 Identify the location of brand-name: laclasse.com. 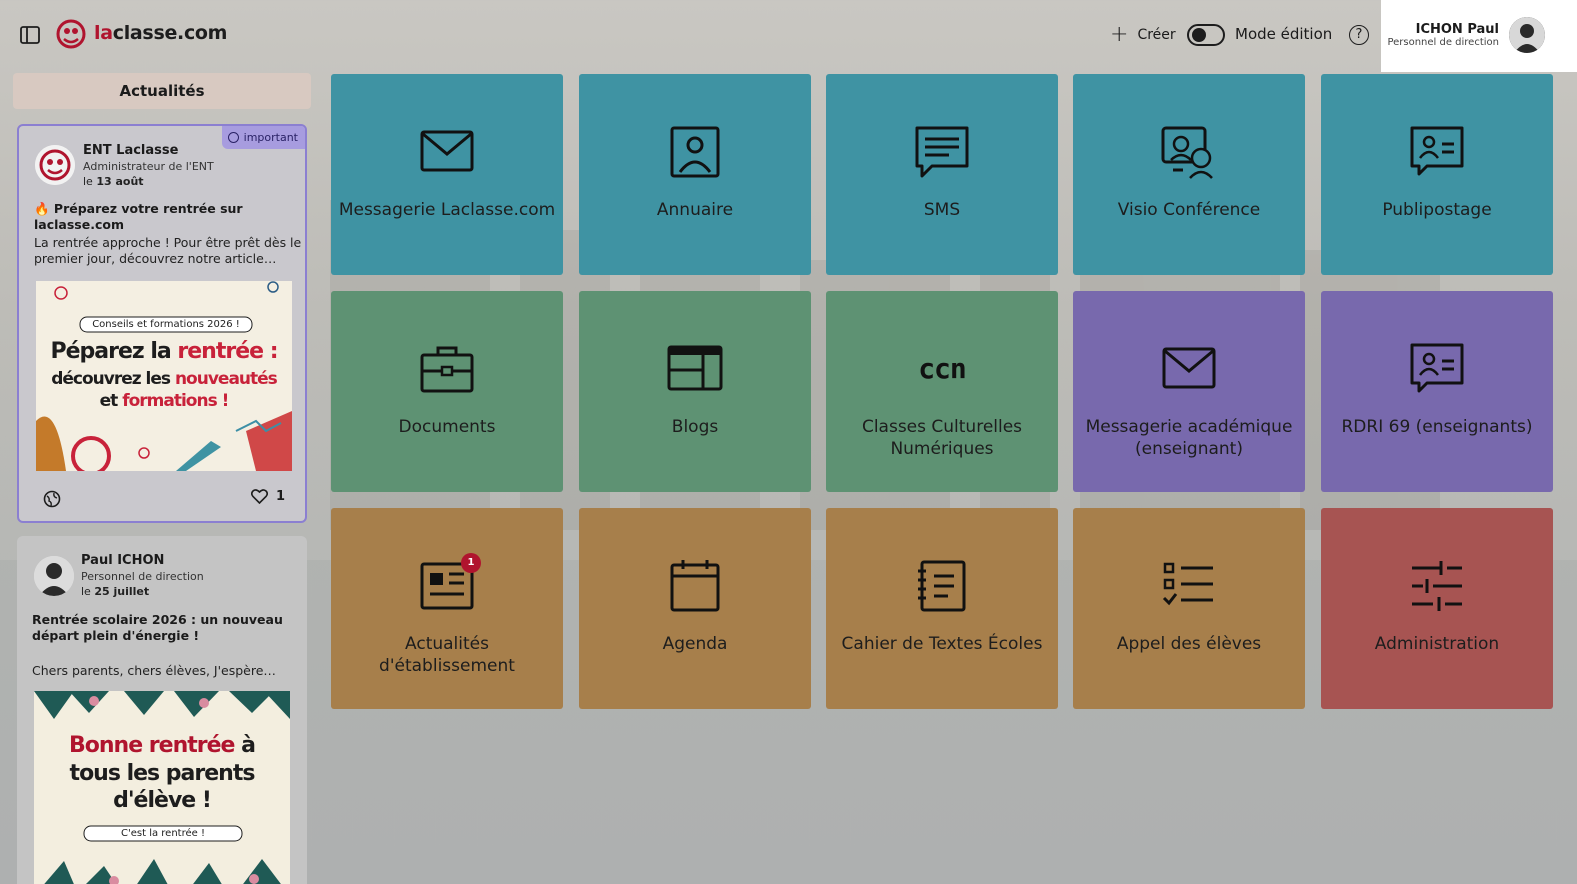
(160, 33).